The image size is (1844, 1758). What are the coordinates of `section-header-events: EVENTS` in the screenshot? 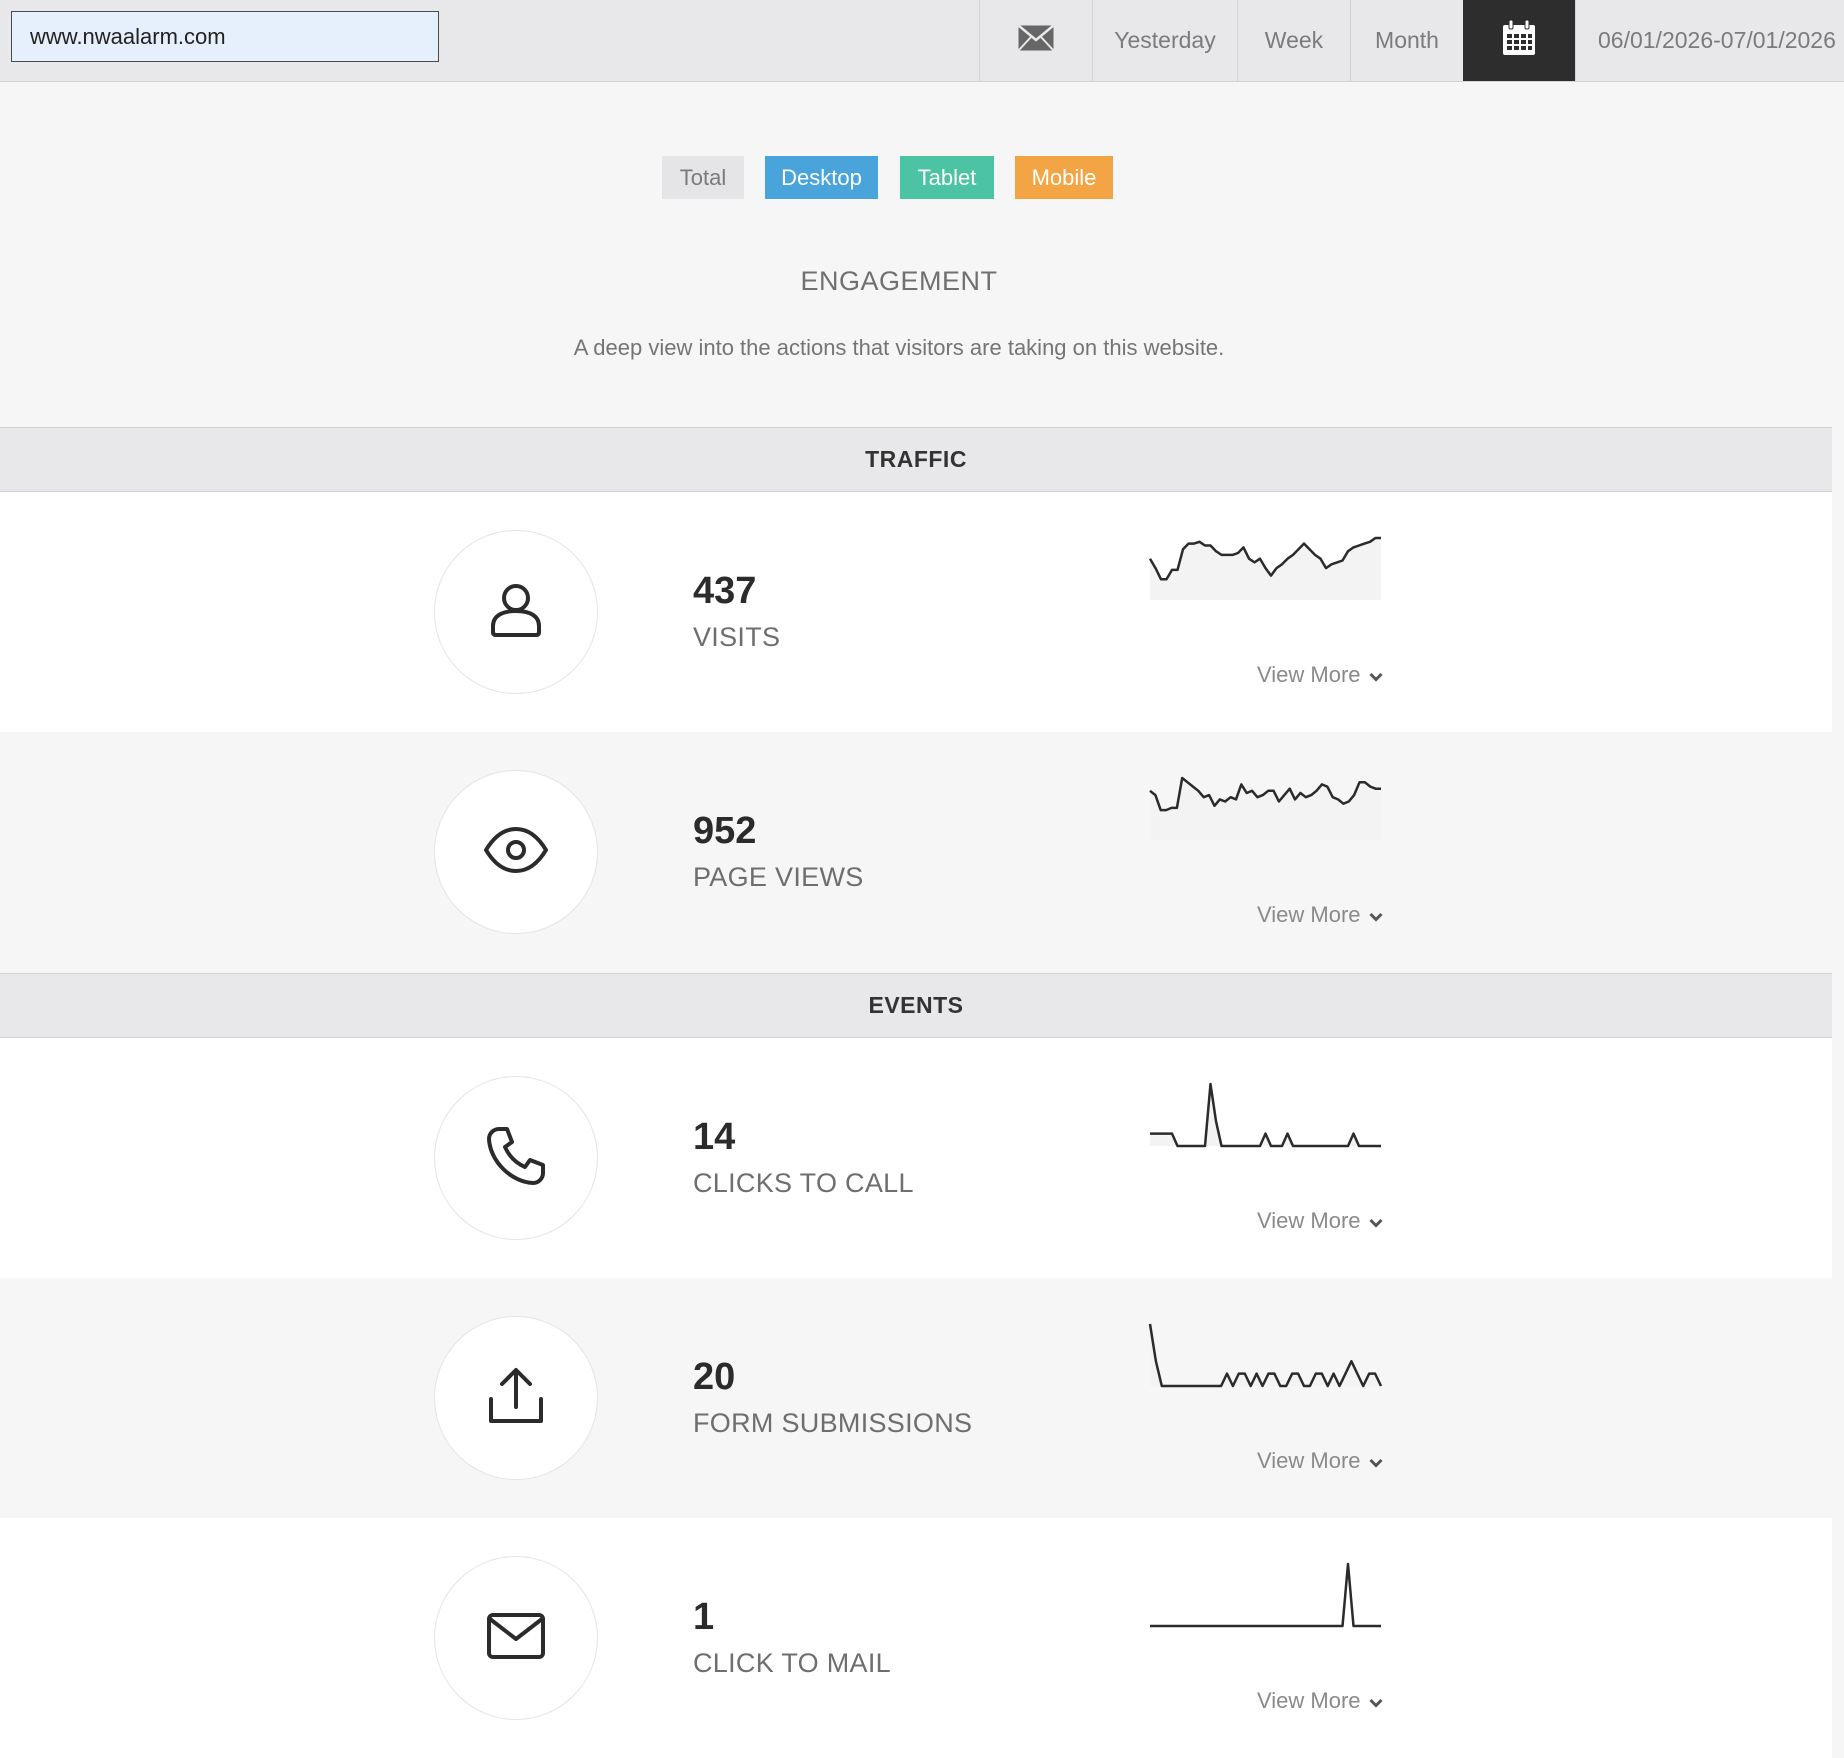 It's located at (916, 1005).